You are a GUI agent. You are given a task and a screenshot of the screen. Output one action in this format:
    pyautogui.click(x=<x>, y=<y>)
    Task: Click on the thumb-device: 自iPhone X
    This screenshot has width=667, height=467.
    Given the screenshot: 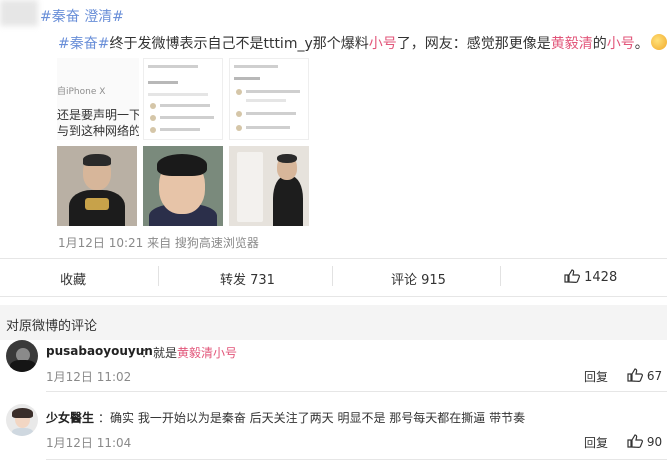 What is the action you would take?
    pyautogui.click(x=81, y=92)
    